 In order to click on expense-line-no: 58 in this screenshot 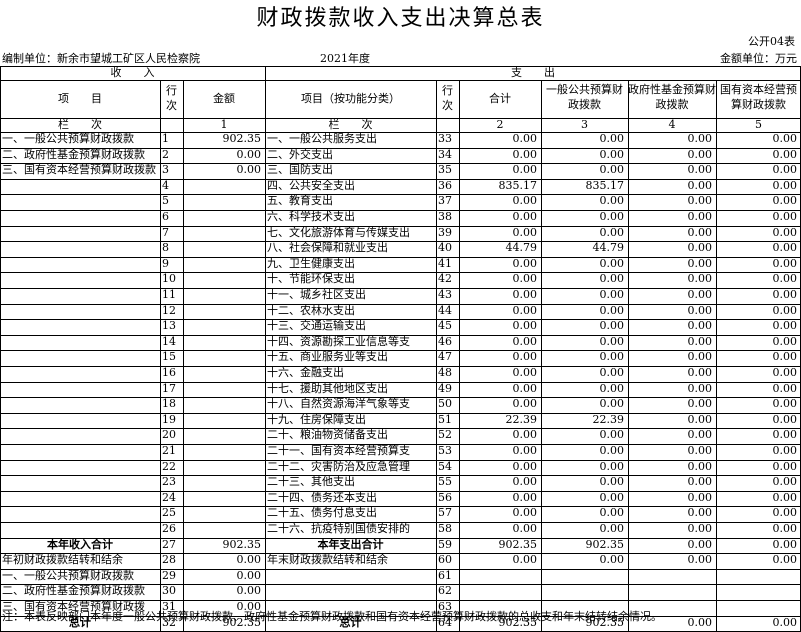, I will do `click(445, 528)`.